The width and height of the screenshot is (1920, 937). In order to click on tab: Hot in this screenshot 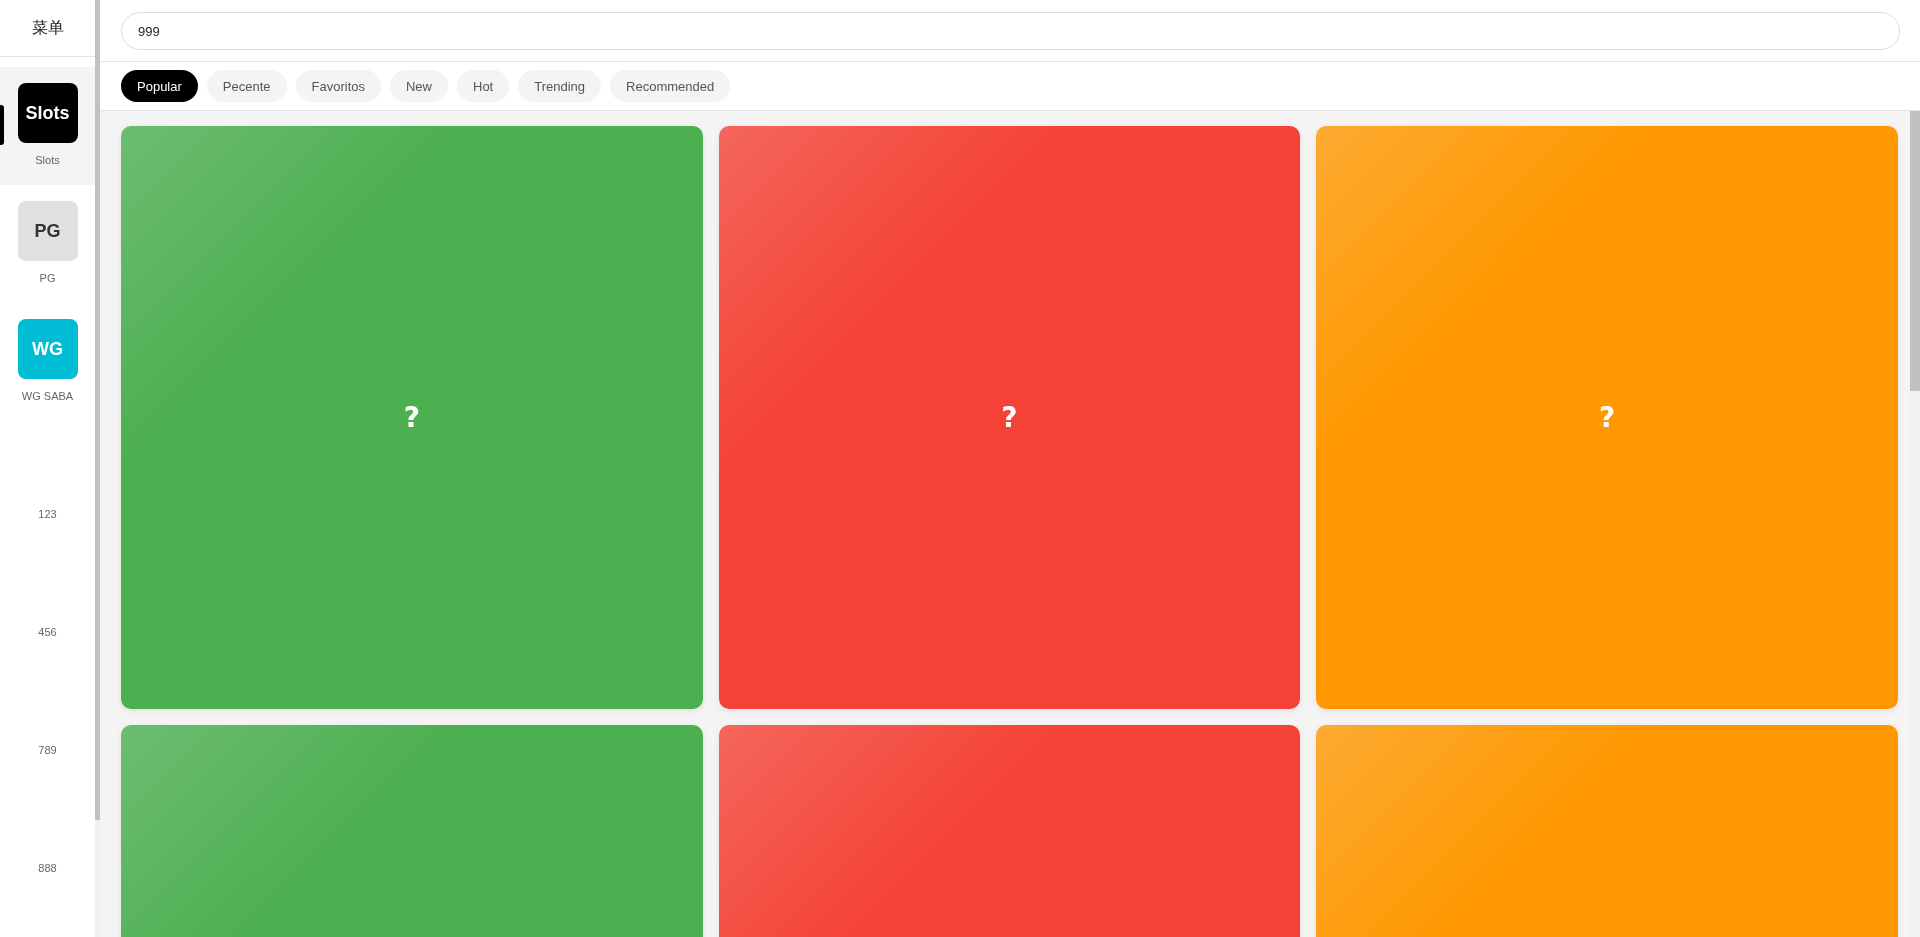, I will do `click(483, 86)`.